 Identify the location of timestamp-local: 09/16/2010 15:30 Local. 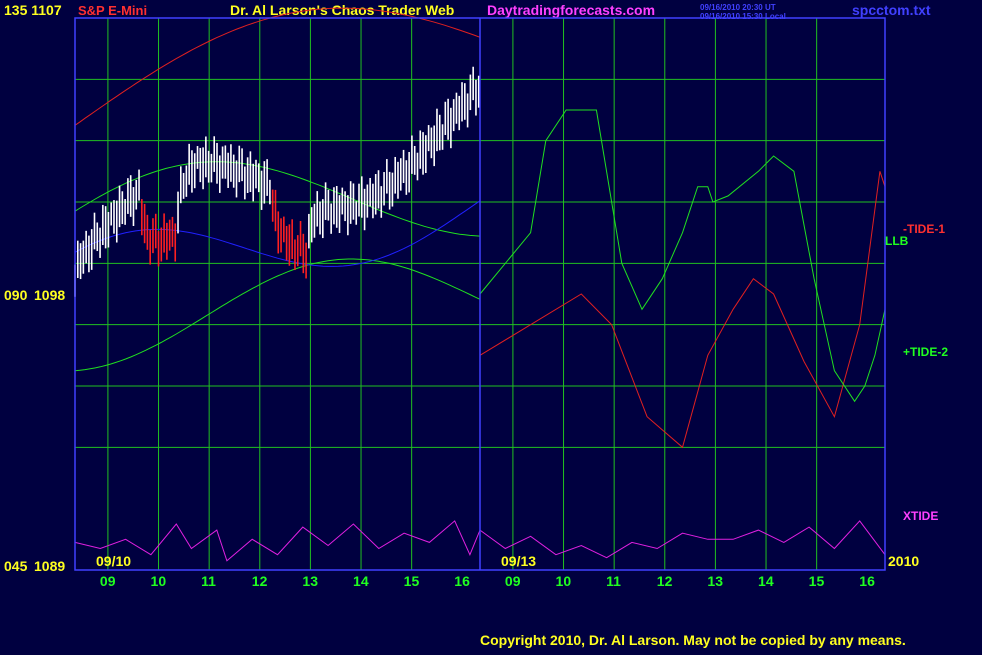
(743, 16).